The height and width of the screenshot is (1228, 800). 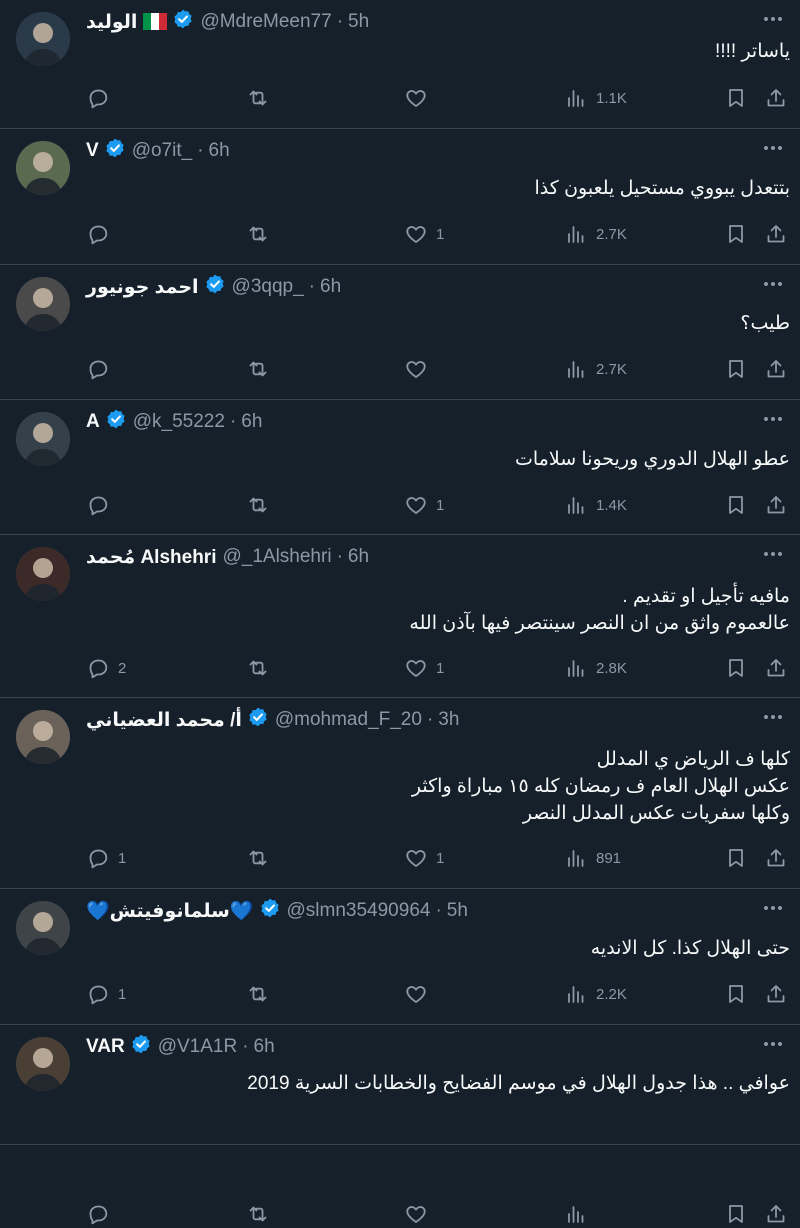 What do you see at coordinates (164, 720) in the screenshot?
I see `display-name: أ/ محمد العضياني` at bounding box center [164, 720].